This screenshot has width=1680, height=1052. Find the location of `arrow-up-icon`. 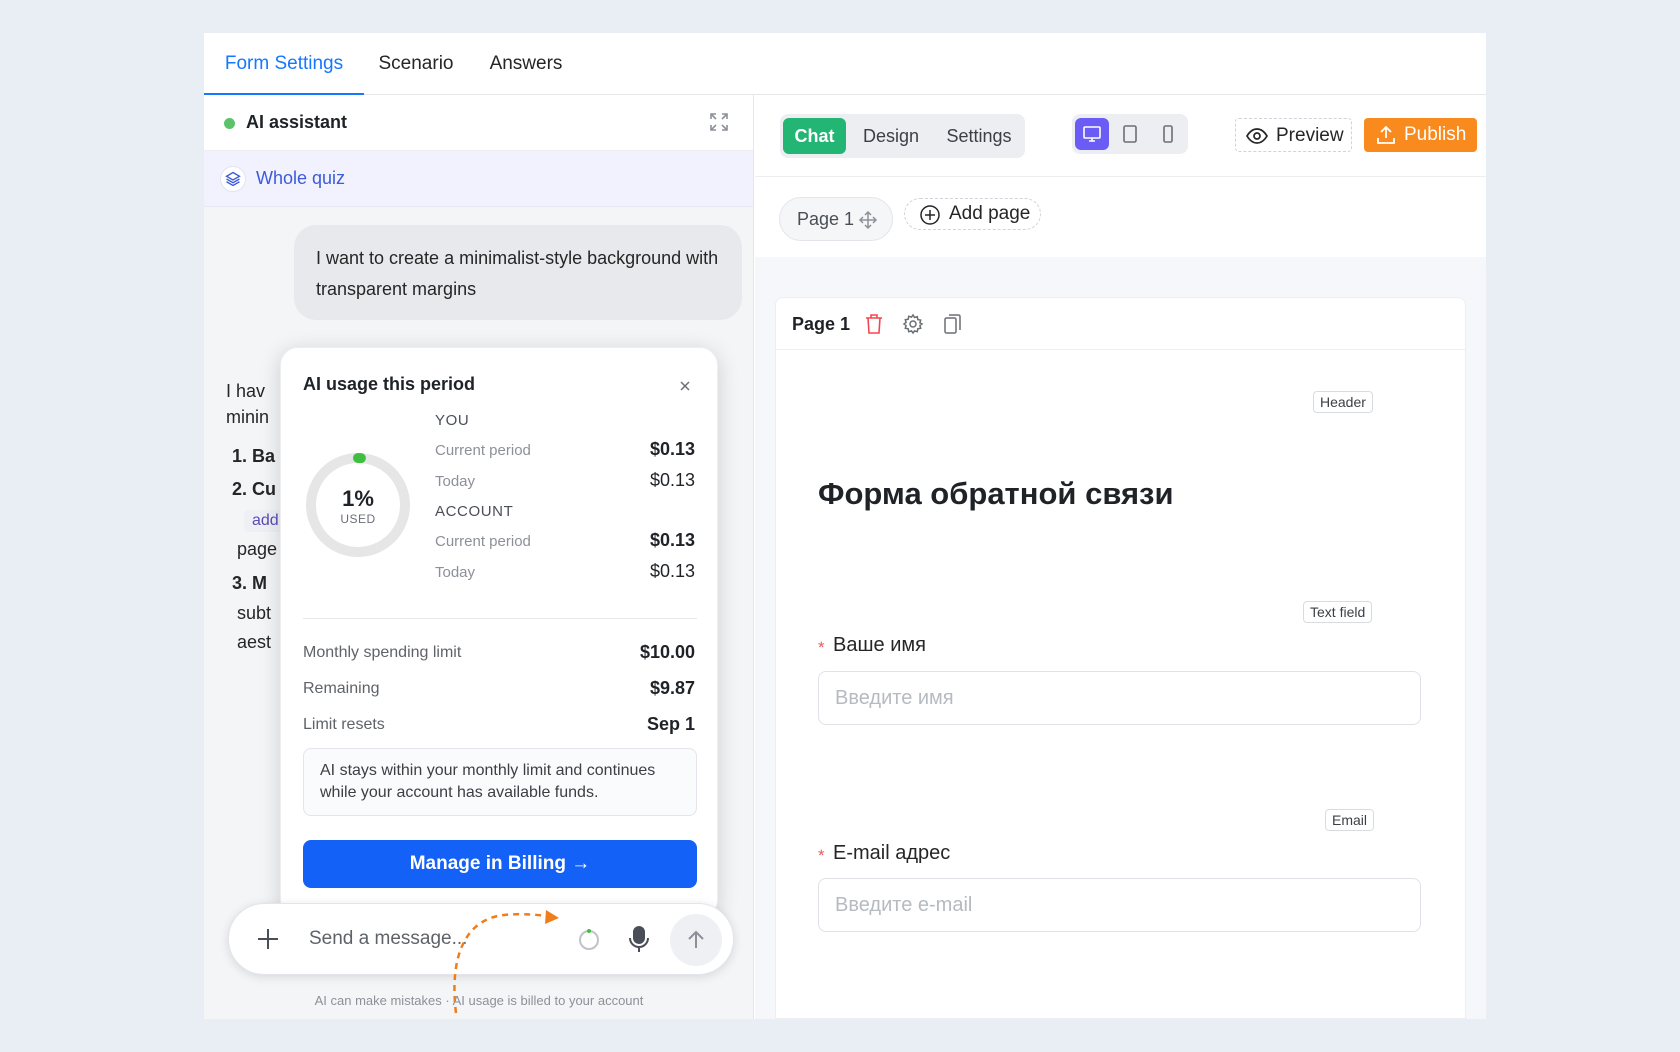

arrow-up-icon is located at coordinates (696, 939).